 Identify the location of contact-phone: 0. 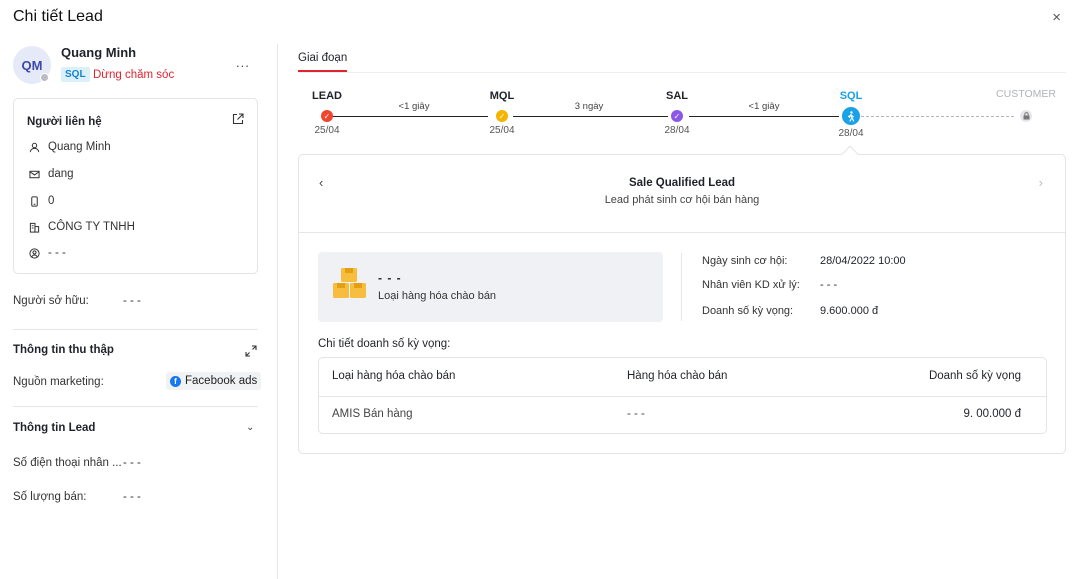
(51, 201).